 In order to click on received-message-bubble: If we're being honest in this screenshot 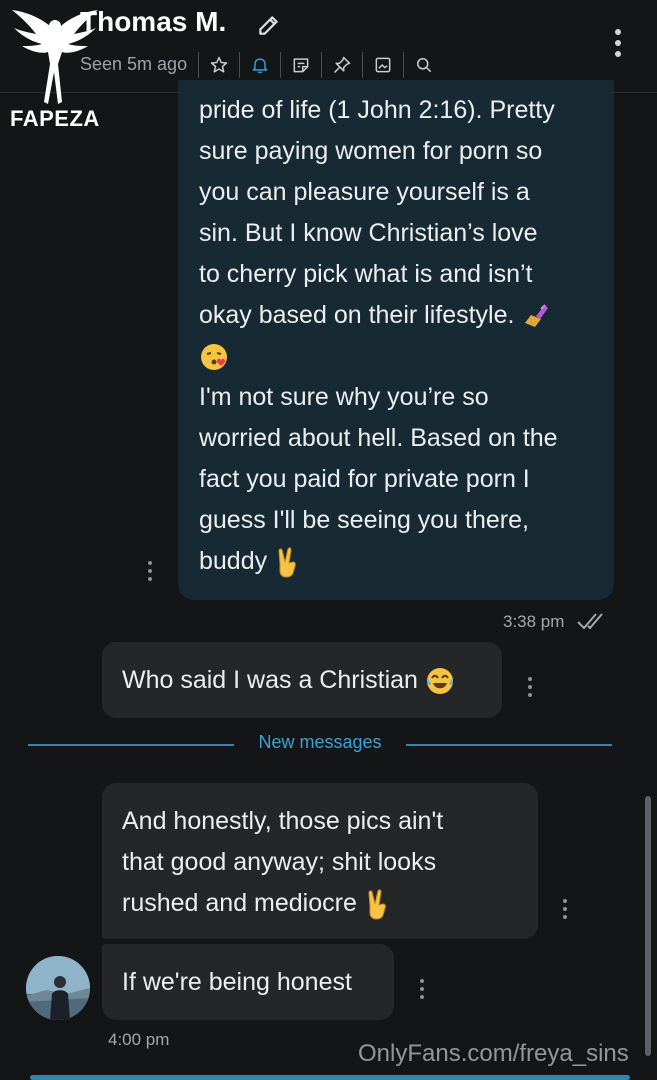, I will do `click(248, 982)`.